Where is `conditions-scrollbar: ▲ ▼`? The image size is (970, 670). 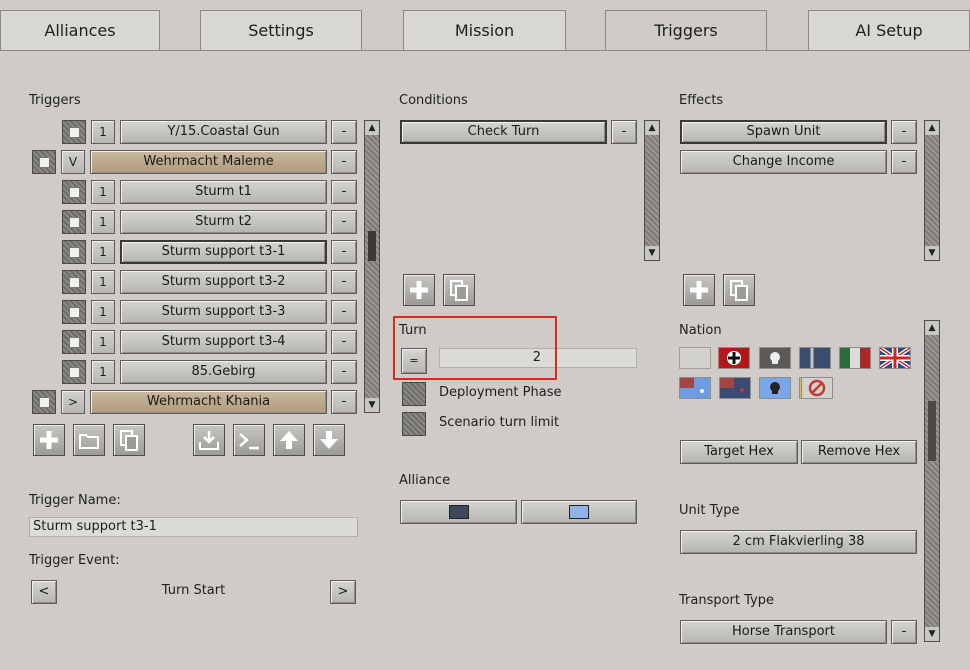
conditions-scrollbar: ▲ ▼ is located at coordinates (652, 190).